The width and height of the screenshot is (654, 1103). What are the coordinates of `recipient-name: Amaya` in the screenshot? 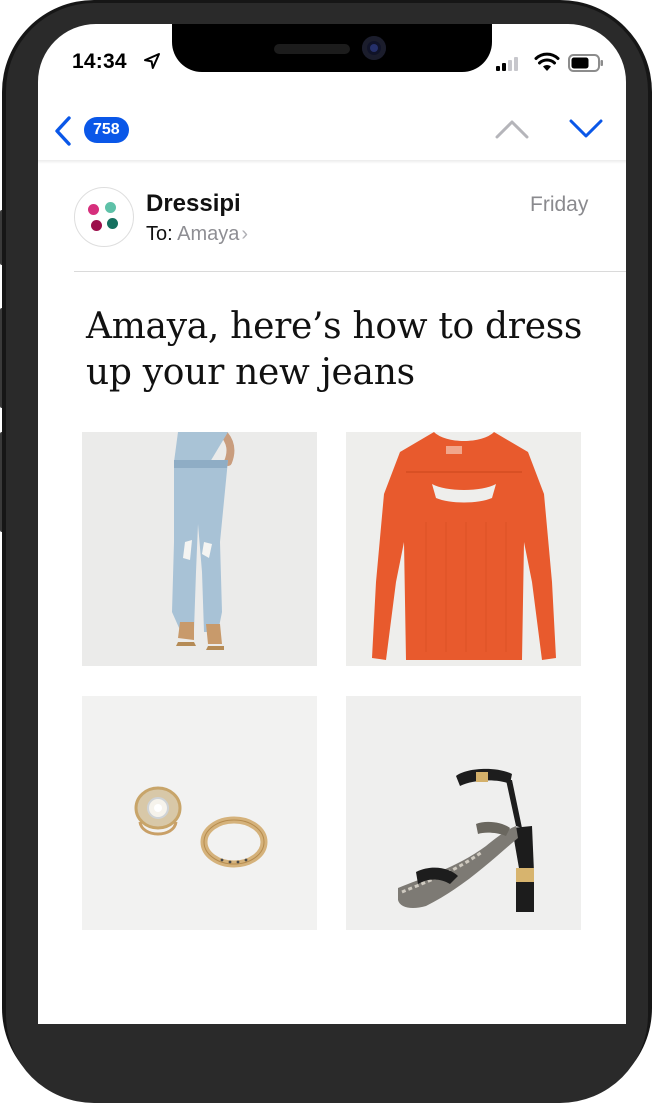 It's located at (208, 234).